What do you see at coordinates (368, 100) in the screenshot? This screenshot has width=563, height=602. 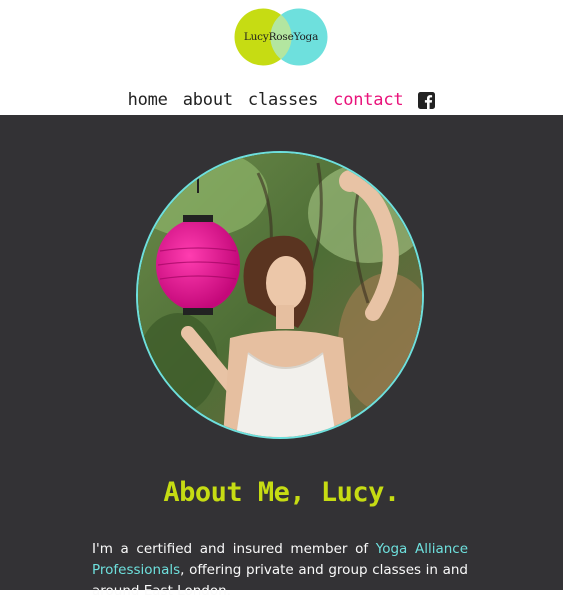 I see `nav-contact: contact` at bounding box center [368, 100].